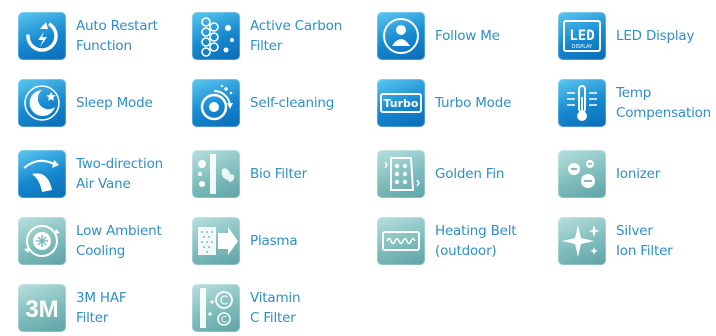  I want to click on feature-label: Sleep Mode, so click(114, 103).